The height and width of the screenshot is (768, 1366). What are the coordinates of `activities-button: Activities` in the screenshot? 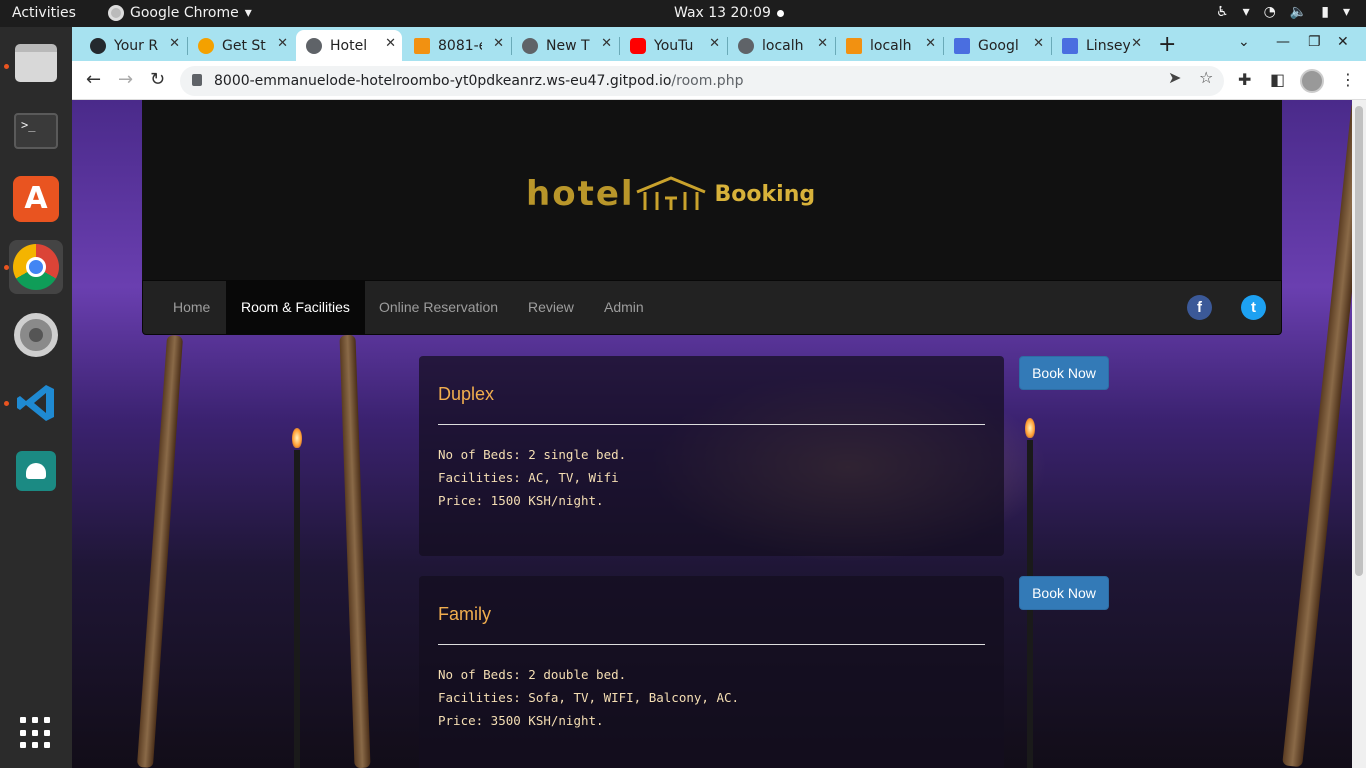 It's located at (44, 13).